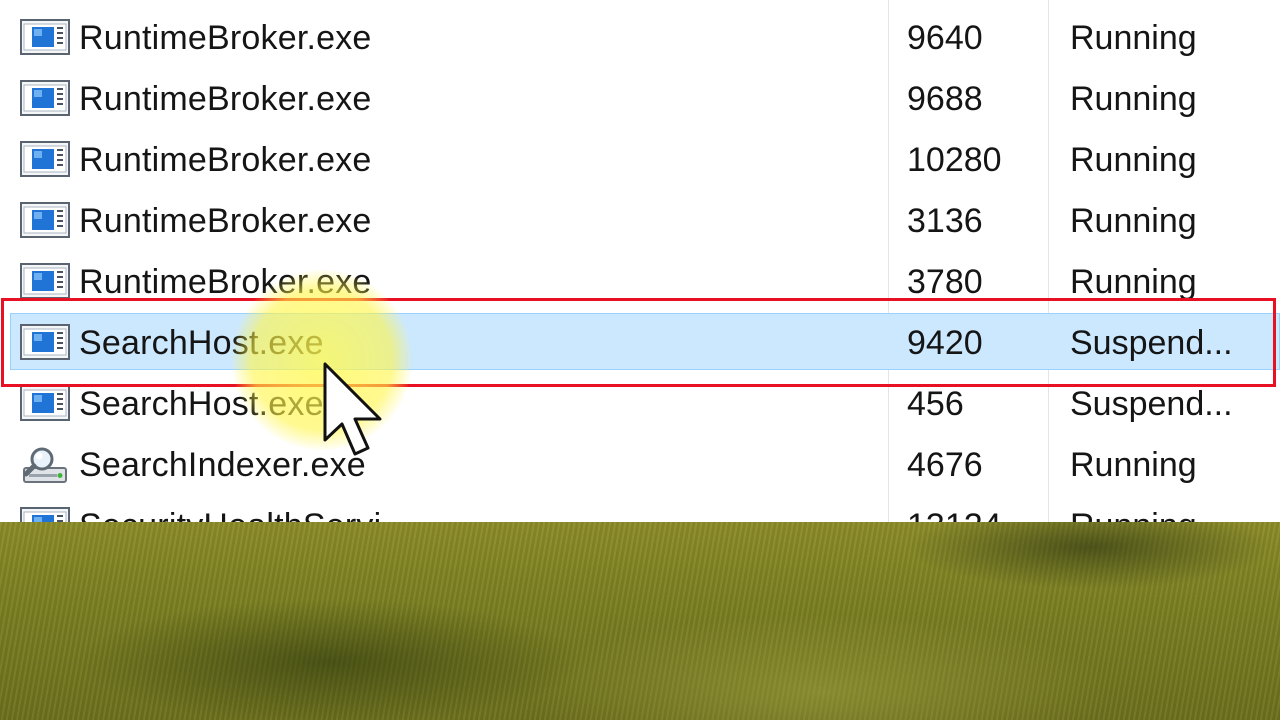  Describe the element at coordinates (945, 38) in the screenshot. I see `process-pid: 9640` at that location.